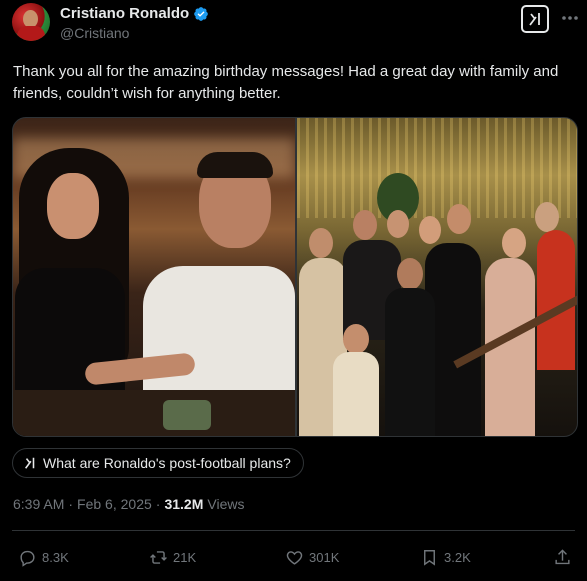 Image resolution: width=587 pixels, height=581 pixels. I want to click on heart-icon, so click(294, 557).